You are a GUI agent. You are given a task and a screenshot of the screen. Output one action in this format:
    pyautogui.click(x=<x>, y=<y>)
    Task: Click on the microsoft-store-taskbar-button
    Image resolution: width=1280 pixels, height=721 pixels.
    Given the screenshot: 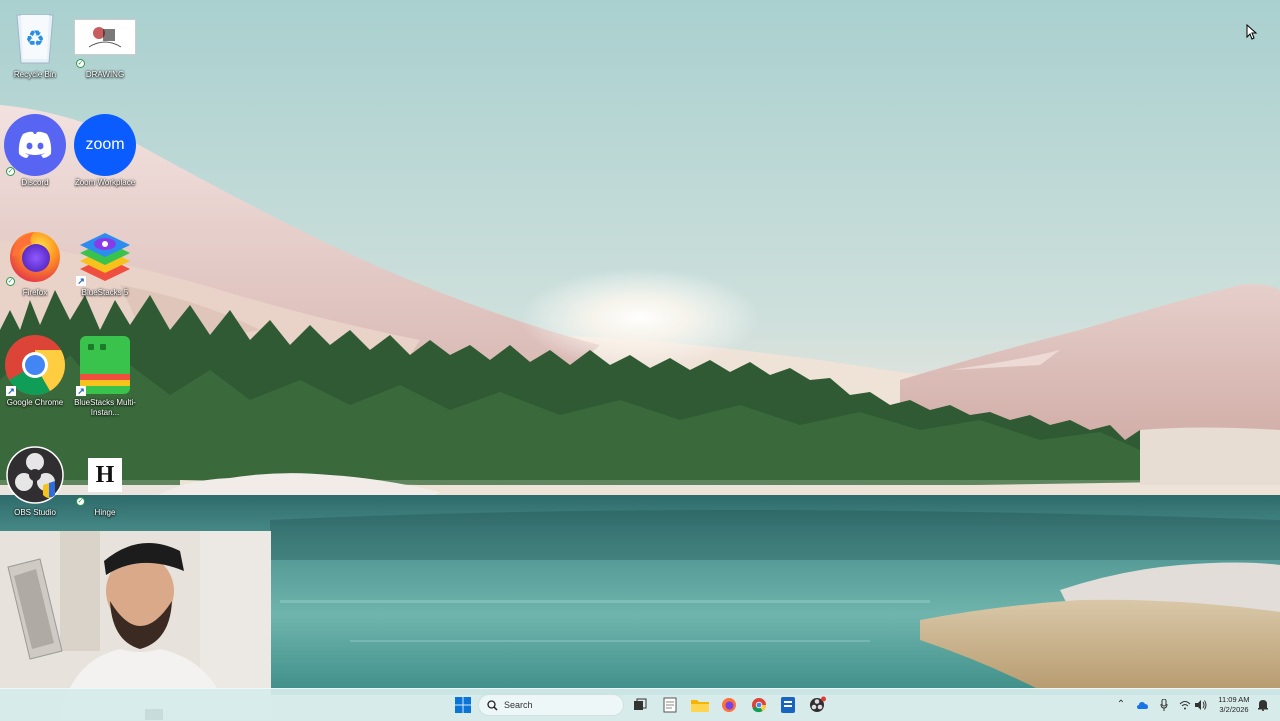 What is the action you would take?
    pyautogui.click(x=788, y=705)
    